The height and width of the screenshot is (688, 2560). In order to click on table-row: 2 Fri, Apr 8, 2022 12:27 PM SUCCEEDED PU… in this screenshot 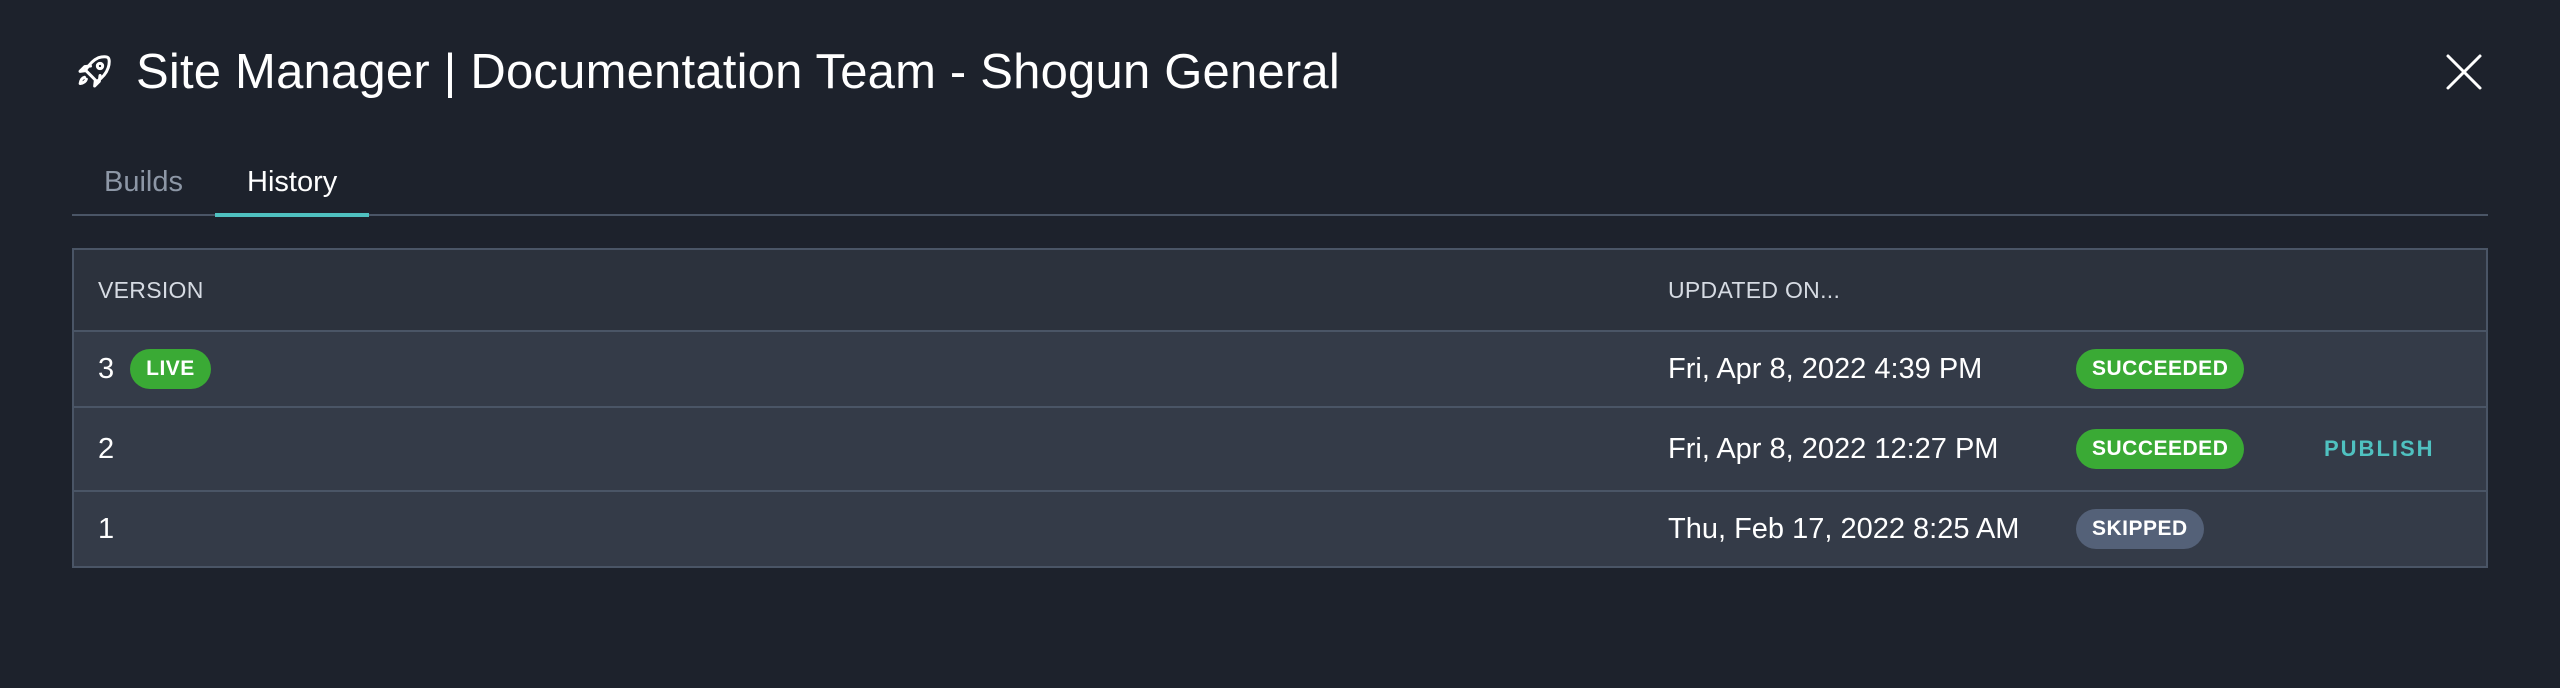, I will do `click(1280, 448)`.